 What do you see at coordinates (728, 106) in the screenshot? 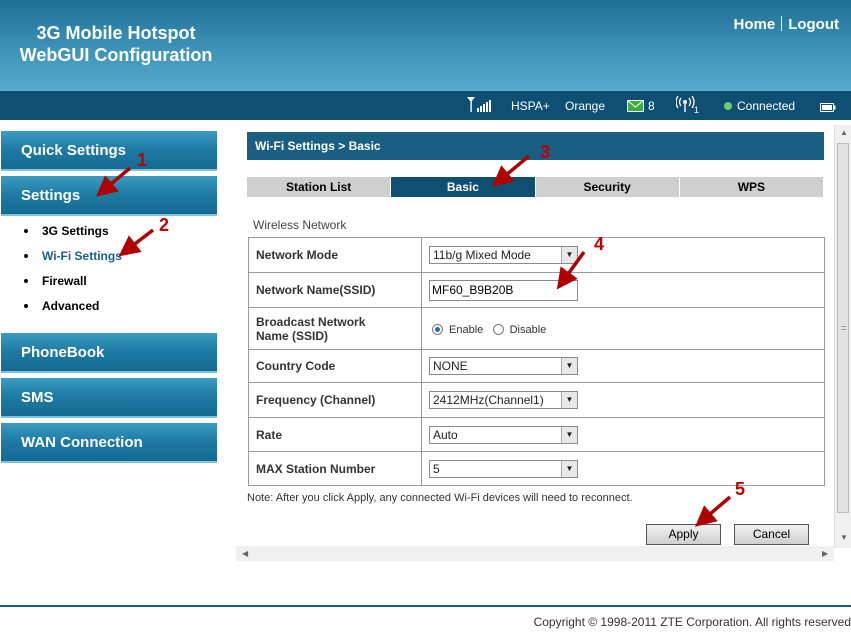
I see `connection-dot-icon` at bounding box center [728, 106].